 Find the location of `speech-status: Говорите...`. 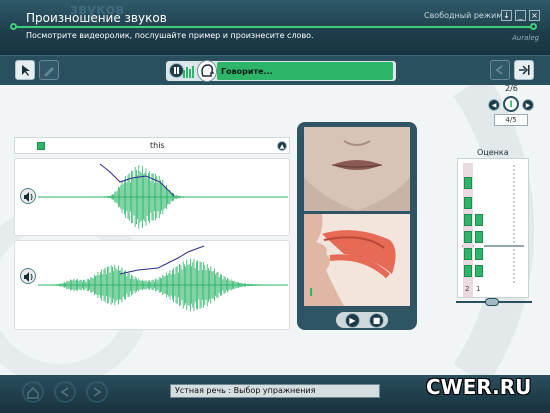

speech-status: Говорите... is located at coordinates (247, 71).